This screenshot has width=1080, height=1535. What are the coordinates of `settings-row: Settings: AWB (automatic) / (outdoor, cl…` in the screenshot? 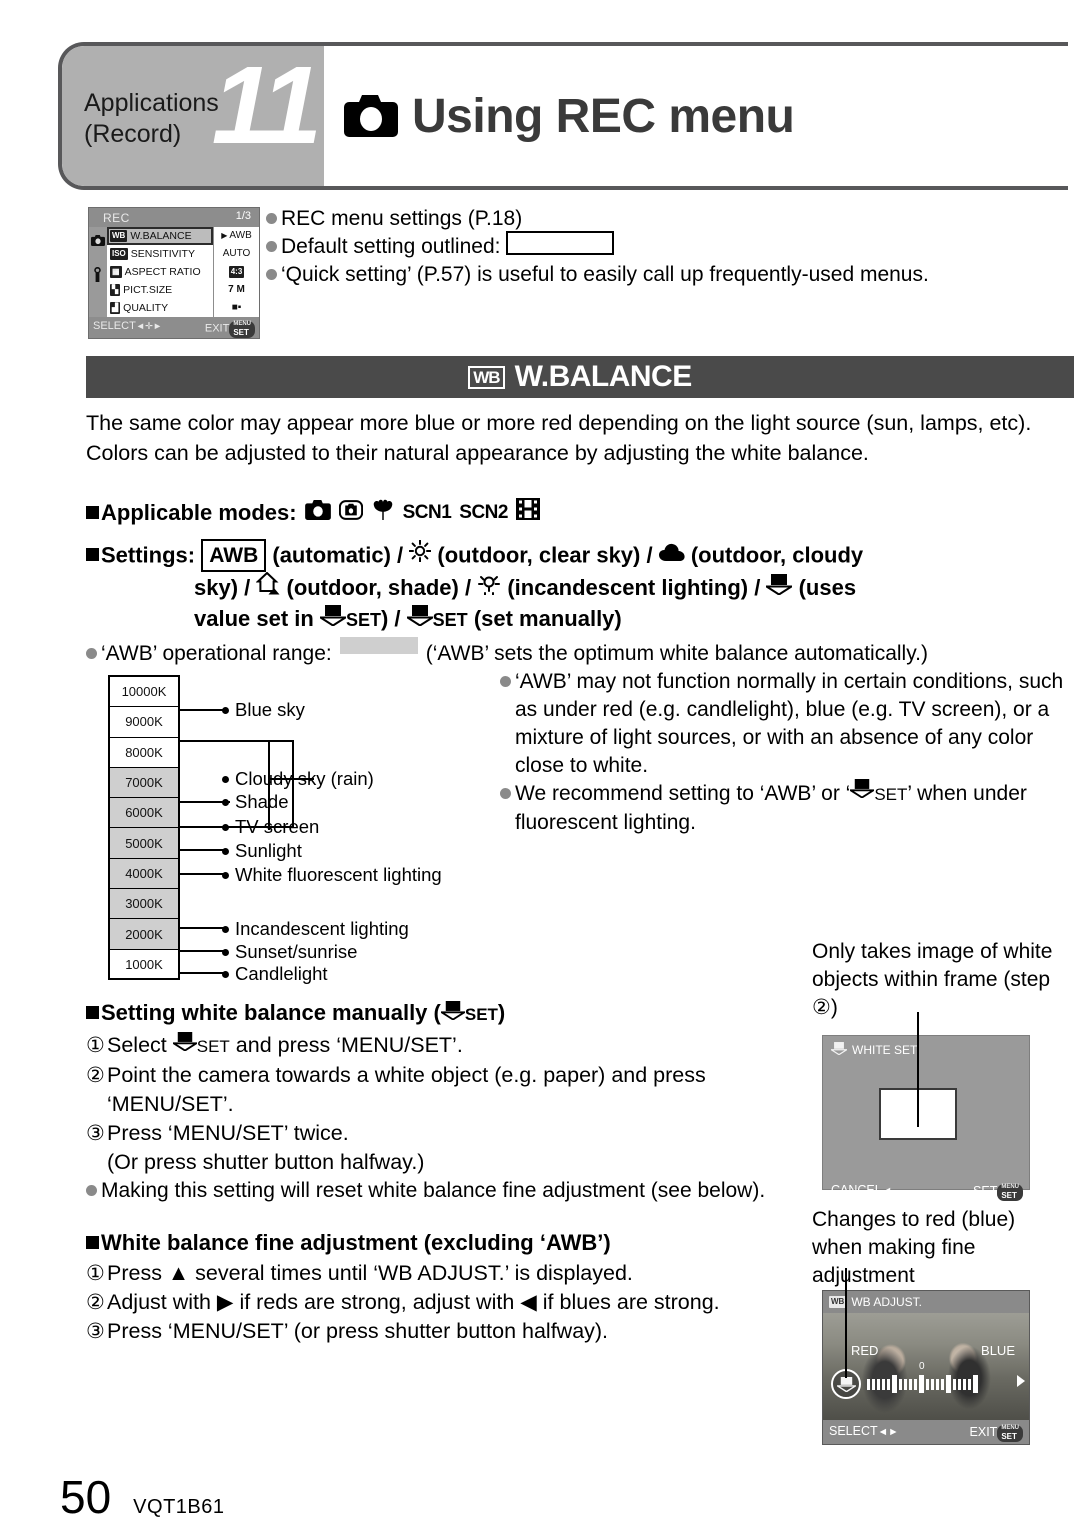 It's located at (581, 587).